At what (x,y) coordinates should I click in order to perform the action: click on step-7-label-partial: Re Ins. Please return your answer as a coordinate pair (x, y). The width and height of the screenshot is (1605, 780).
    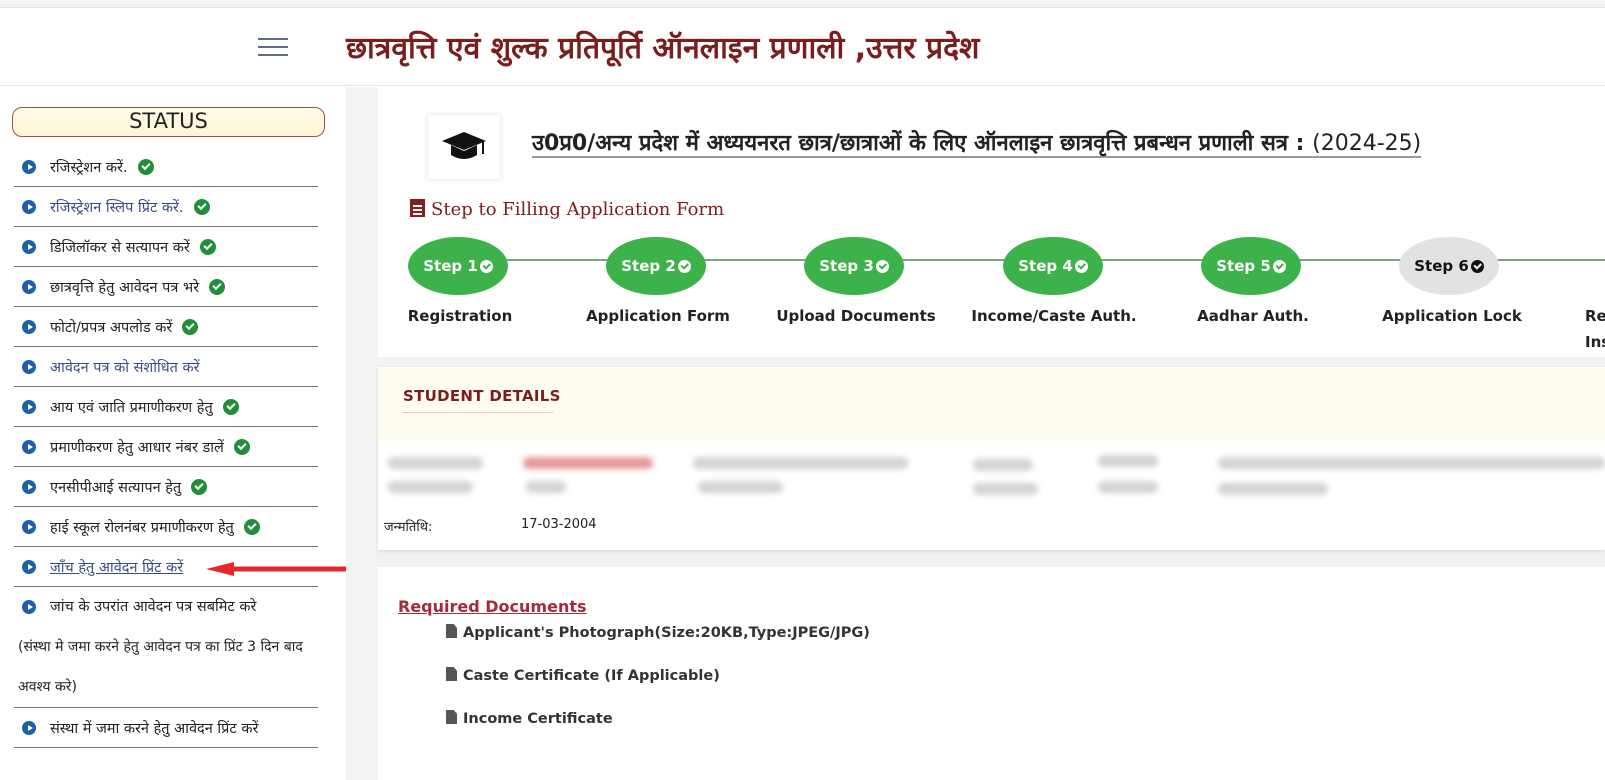
    Looking at the image, I should click on (1595, 329).